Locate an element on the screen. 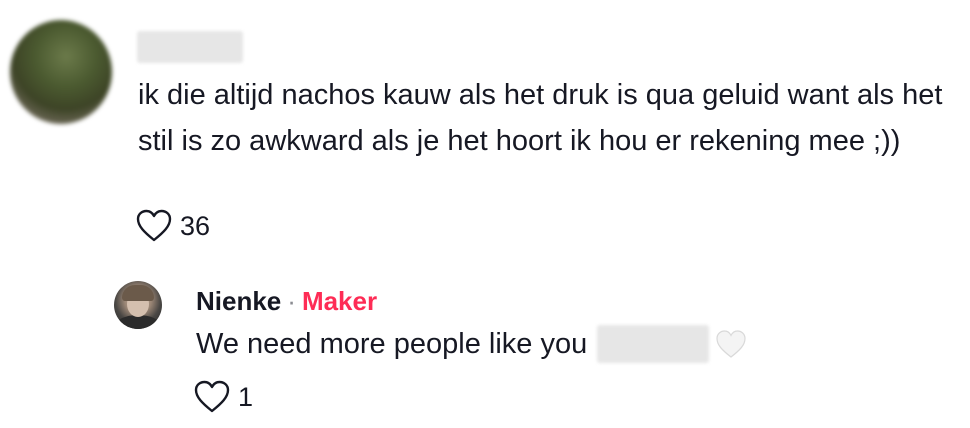 This screenshot has width=970, height=428. like-button: 36 is located at coordinates (173, 226).